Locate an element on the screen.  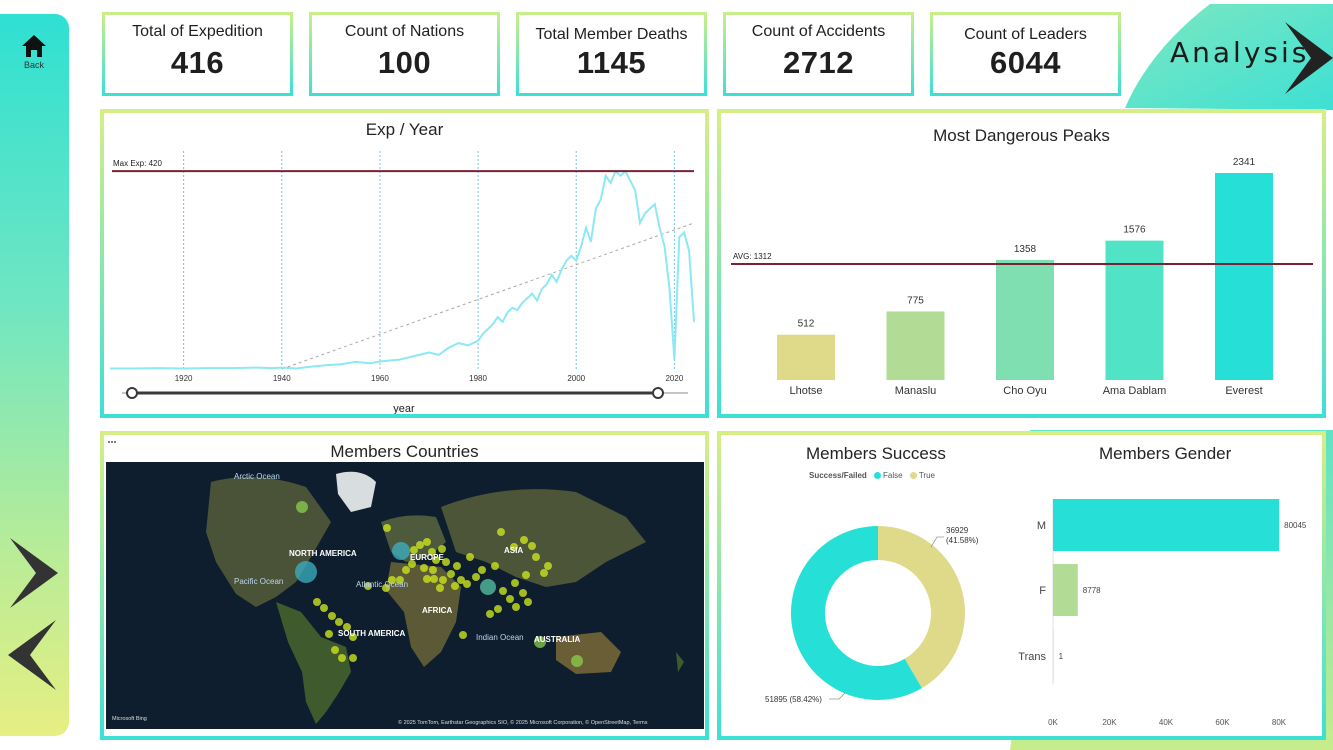
x-tick-label: 60K is located at coordinates (1222, 722).